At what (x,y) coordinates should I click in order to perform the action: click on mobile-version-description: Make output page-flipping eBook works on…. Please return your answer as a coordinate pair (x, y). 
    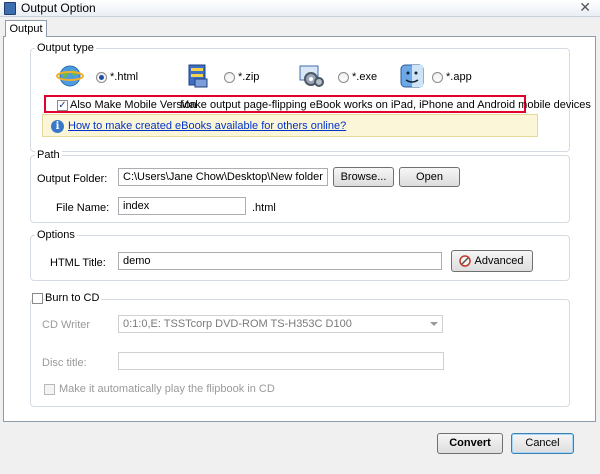
    Looking at the image, I should click on (385, 105).